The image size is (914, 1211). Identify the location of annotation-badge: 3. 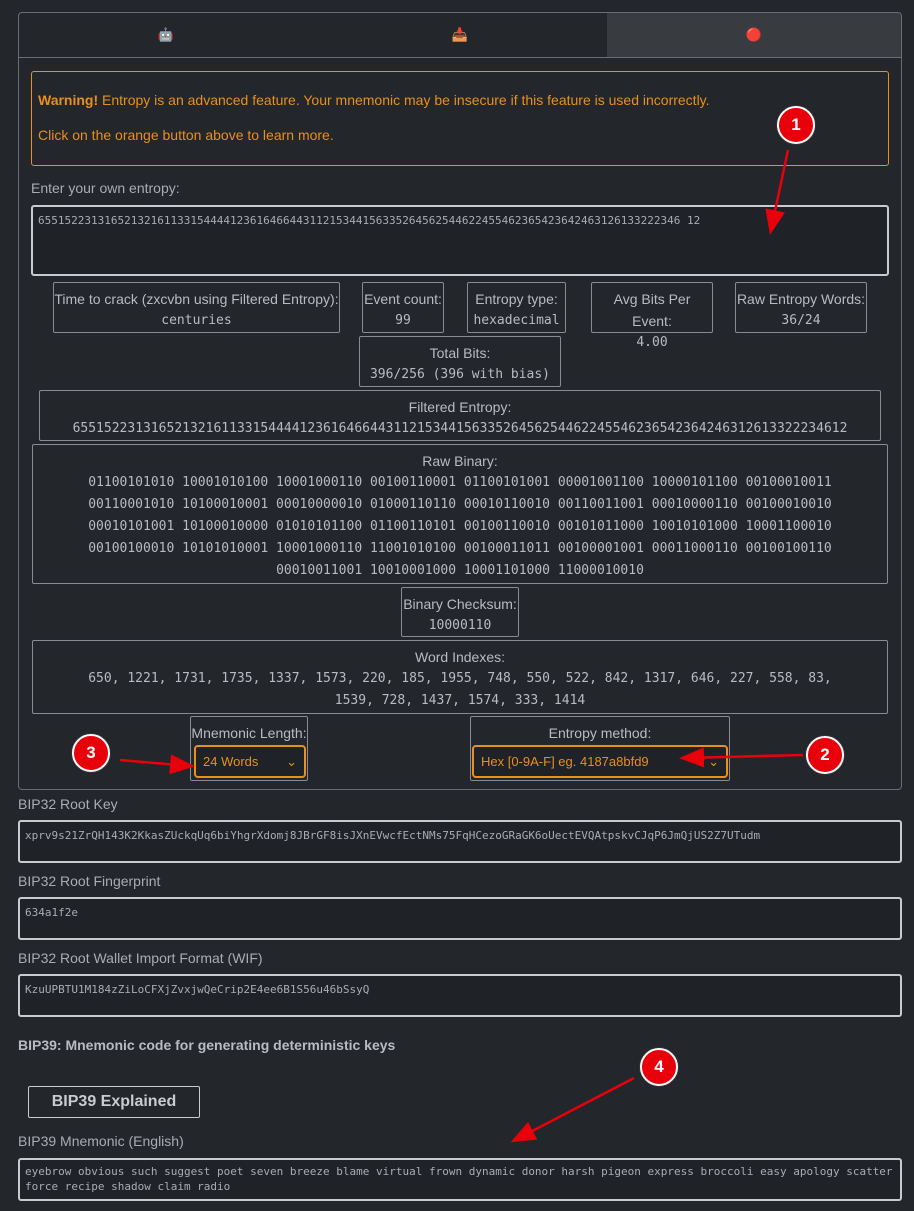
(91, 753).